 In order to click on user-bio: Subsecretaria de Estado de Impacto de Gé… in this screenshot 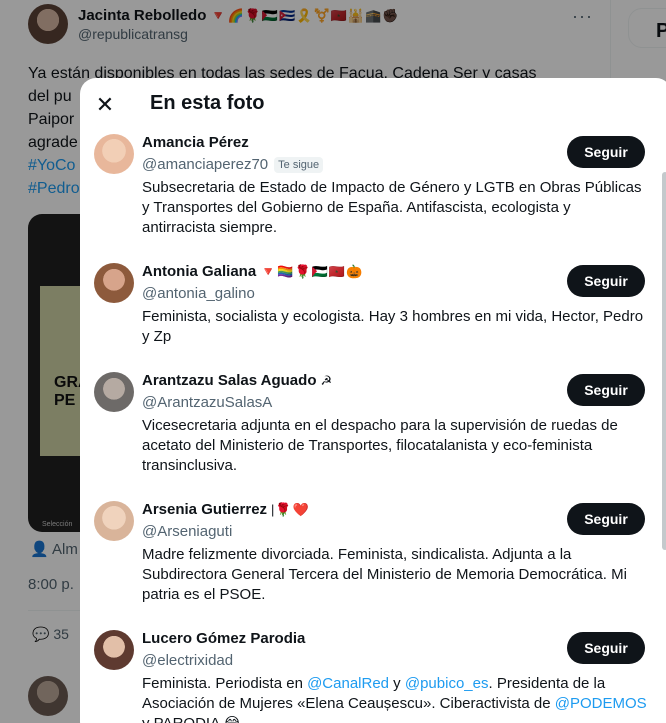, I will do `click(392, 207)`.